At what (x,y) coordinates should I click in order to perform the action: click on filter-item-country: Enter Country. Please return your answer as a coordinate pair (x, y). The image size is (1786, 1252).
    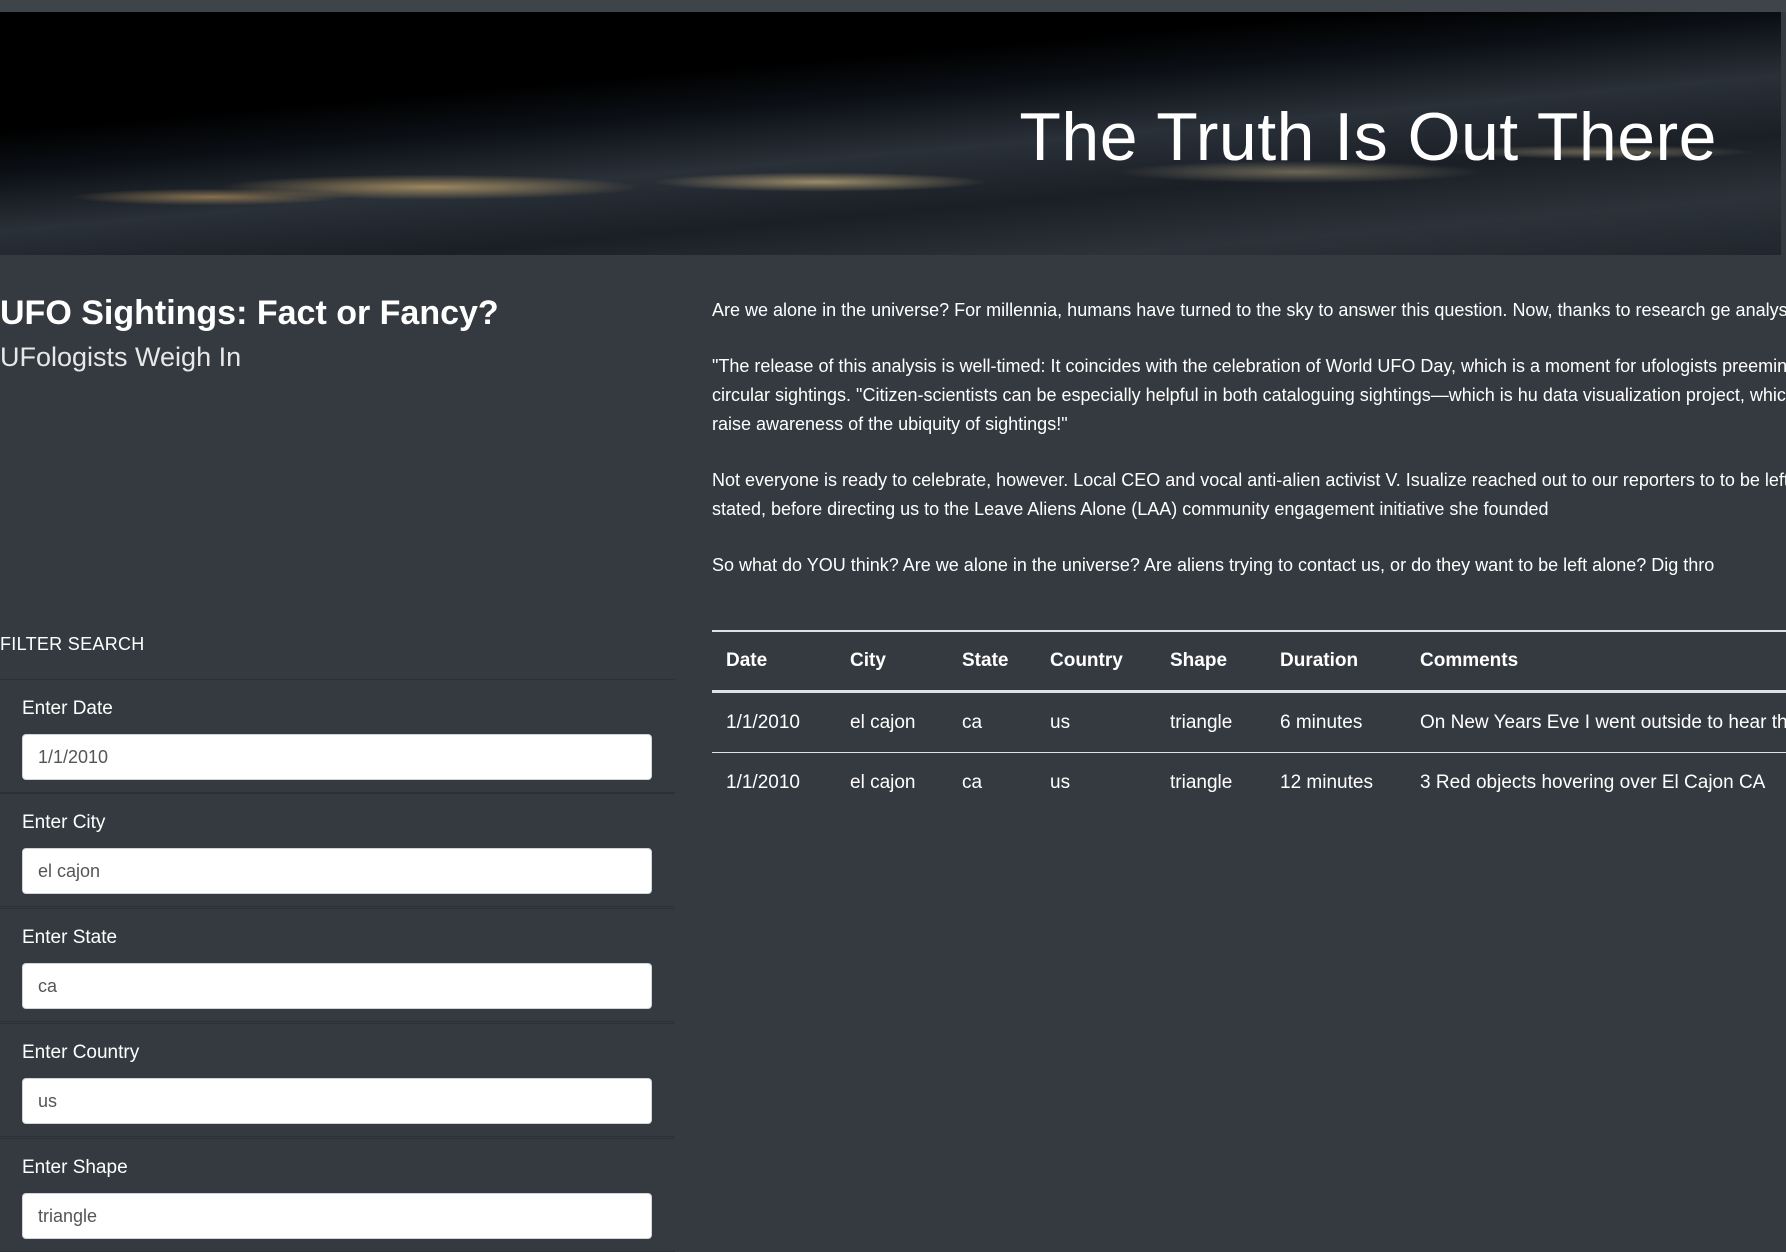
    Looking at the image, I should click on (337, 1080).